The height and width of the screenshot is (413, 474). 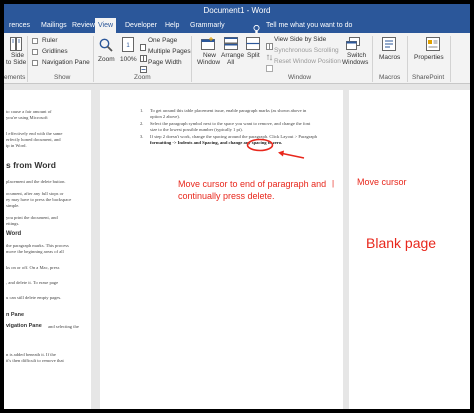 I want to click on left-page-line: , and delete it. To erase page, so click(x=32, y=282).